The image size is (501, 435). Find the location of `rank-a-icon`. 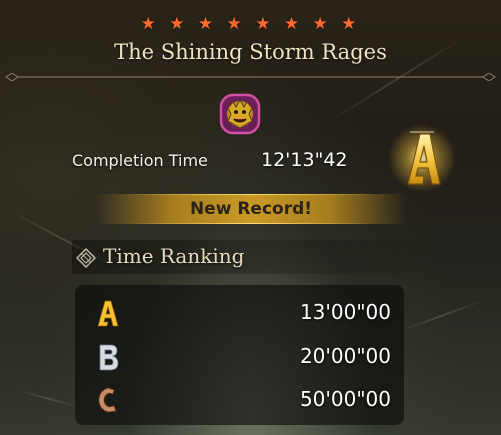

rank-a-icon is located at coordinates (108, 313).